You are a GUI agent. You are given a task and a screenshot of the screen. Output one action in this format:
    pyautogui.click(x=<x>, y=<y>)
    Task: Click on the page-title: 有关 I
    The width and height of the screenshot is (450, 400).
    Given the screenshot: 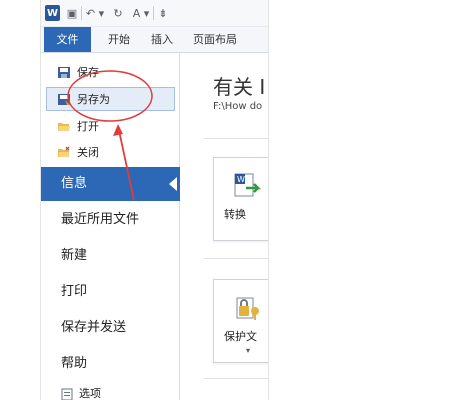 What is the action you would take?
    pyautogui.click(x=239, y=87)
    